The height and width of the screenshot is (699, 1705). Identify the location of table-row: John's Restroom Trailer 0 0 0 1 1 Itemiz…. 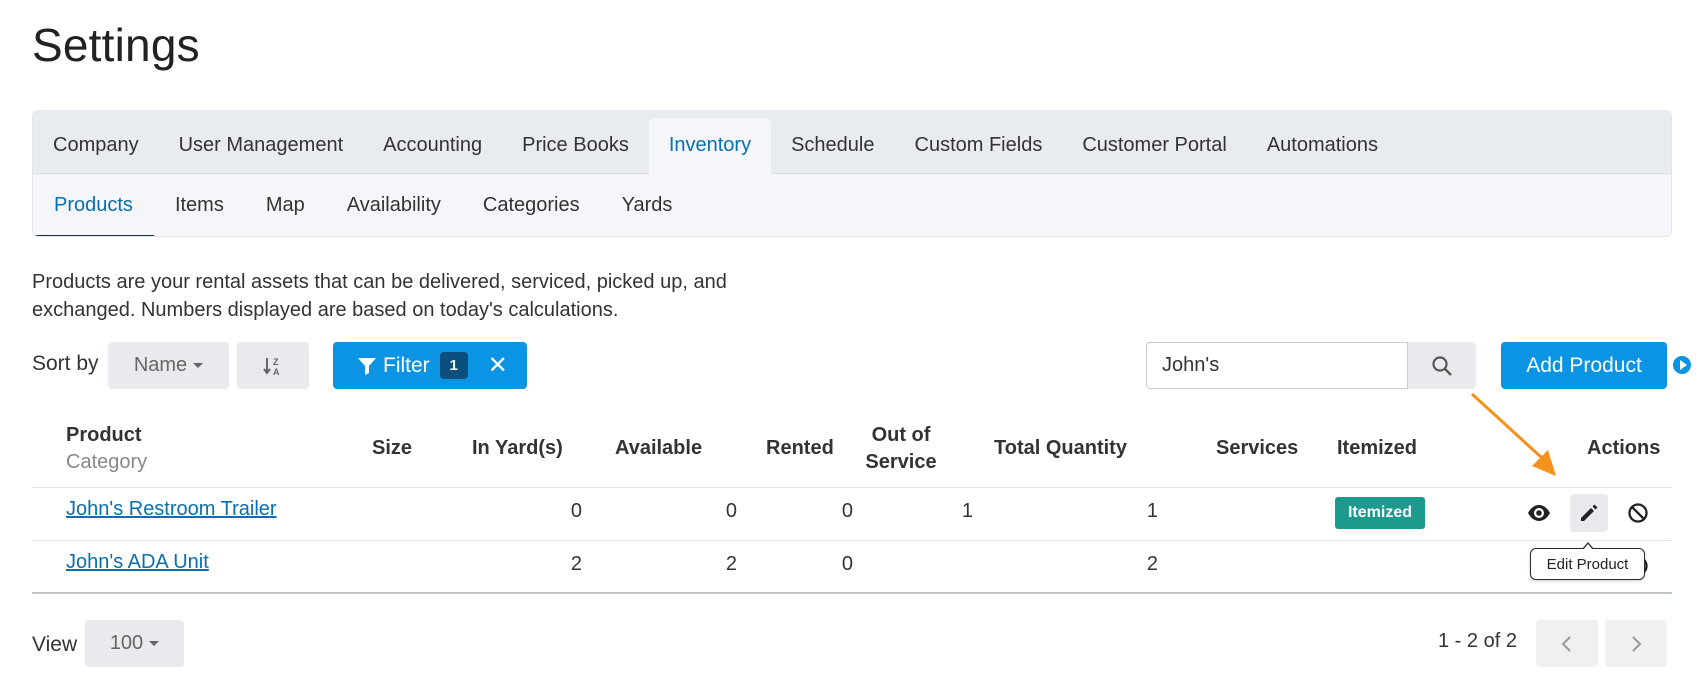
(852, 514).